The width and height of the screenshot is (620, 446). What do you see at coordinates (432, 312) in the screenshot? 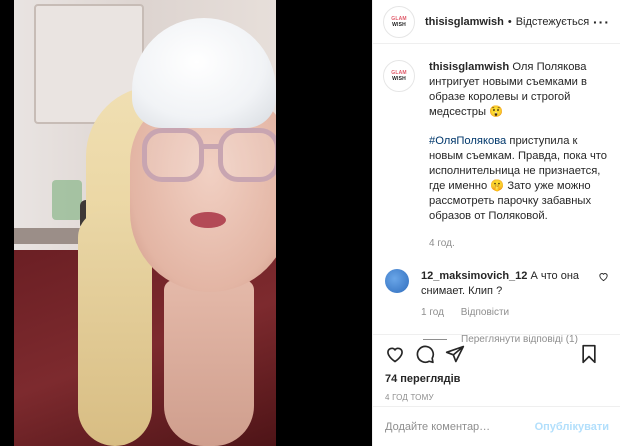
I see `comment-time: 1 год` at bounding box center [432, 312].